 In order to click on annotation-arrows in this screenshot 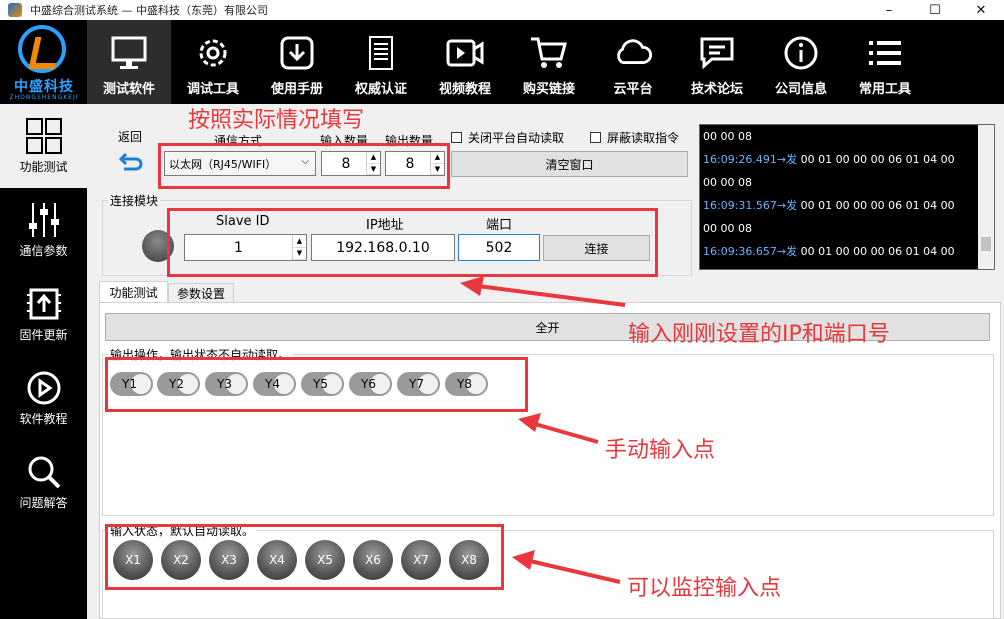, I will do `click(543, 430)`.